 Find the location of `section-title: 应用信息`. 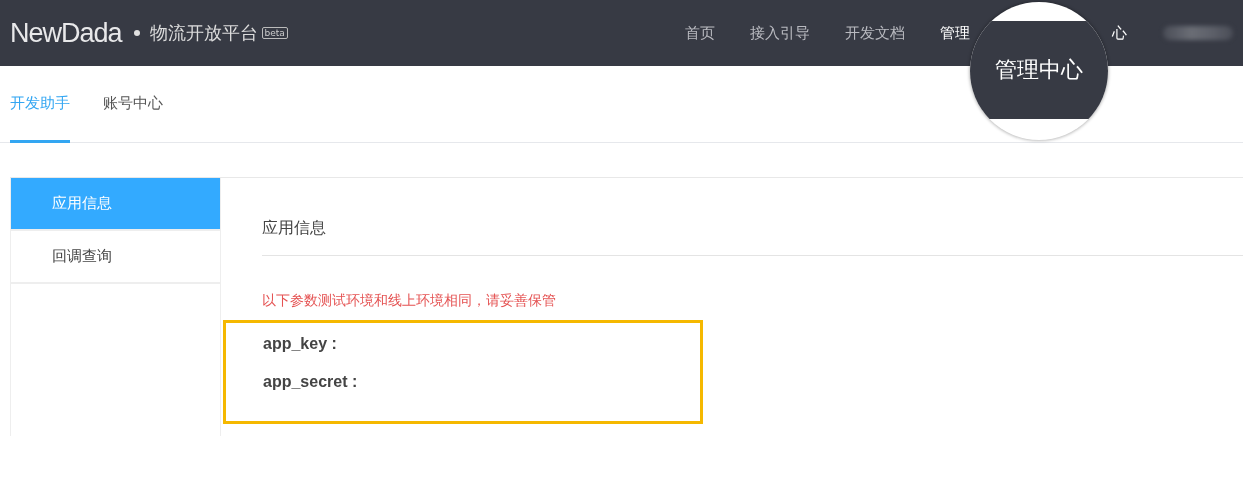

section-title: 应用信息 is located at coordinates (752, 237).